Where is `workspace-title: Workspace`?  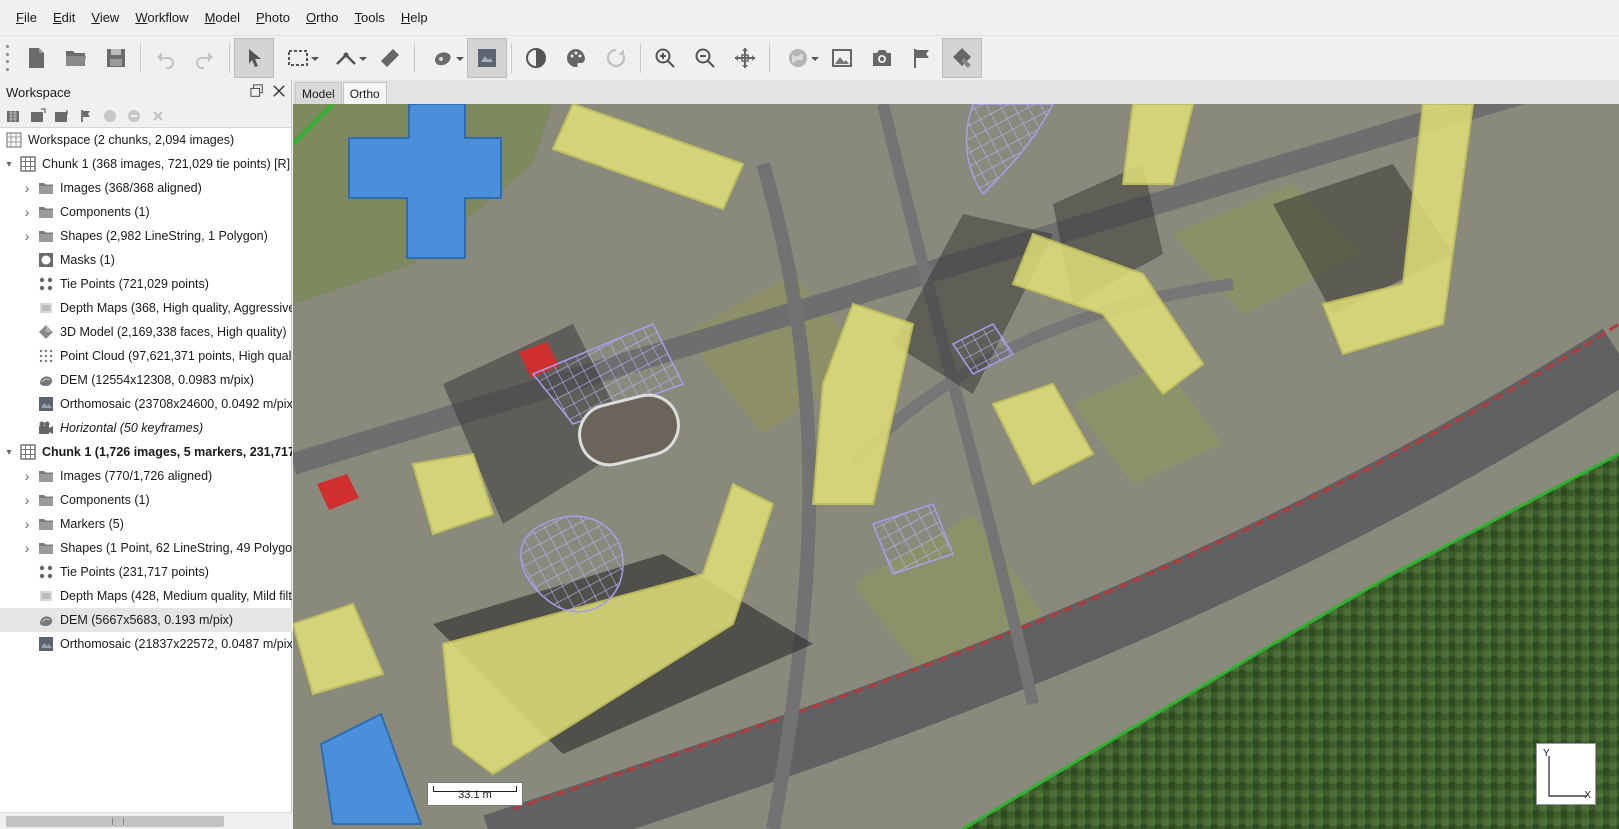
workspace-title: Workspace is located at coordinates (38, 92).